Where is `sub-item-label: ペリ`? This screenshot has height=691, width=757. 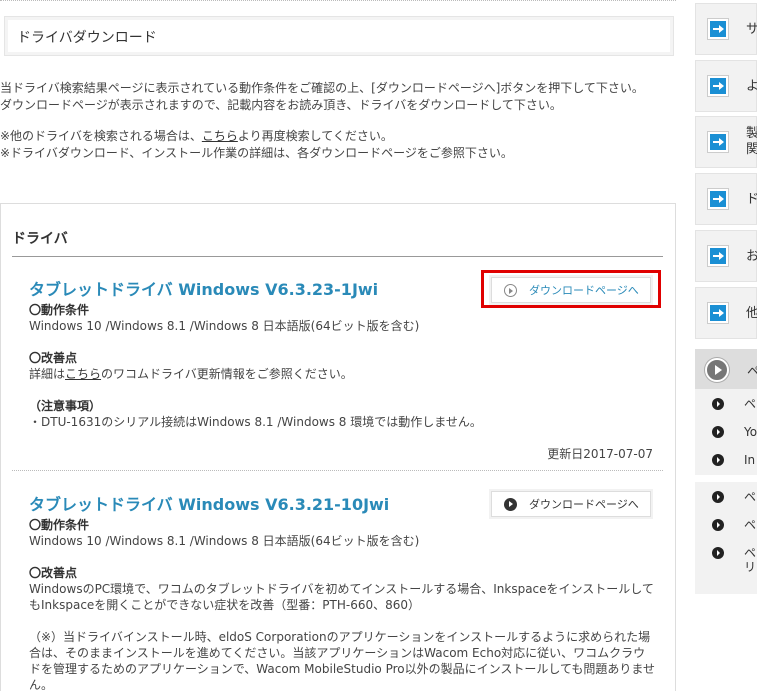
sub-item-label: ペリ is located at coordinates (750, 560).